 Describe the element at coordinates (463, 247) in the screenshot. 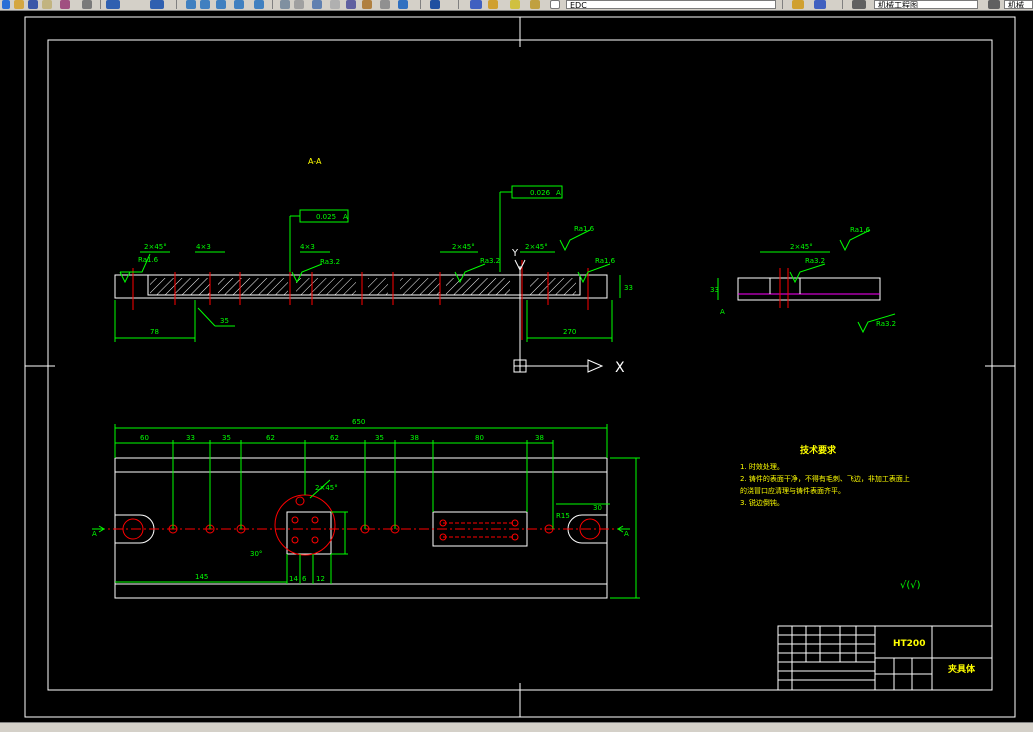

I see `chamfer-label-4: 2×45°` at that location.